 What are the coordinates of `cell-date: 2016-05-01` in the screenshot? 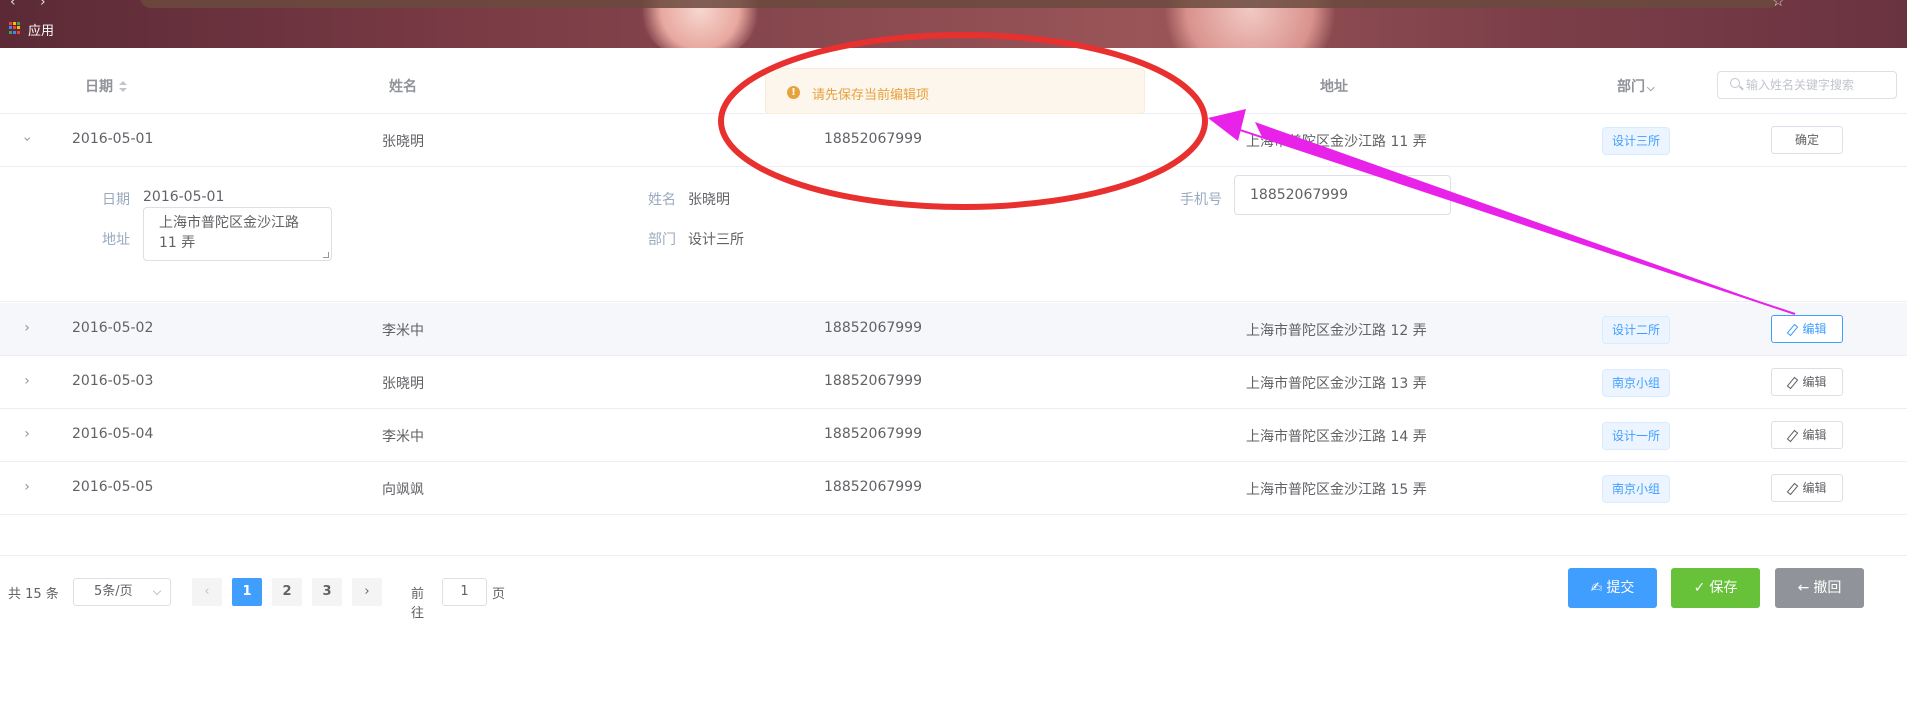 It's located at (113, 139).